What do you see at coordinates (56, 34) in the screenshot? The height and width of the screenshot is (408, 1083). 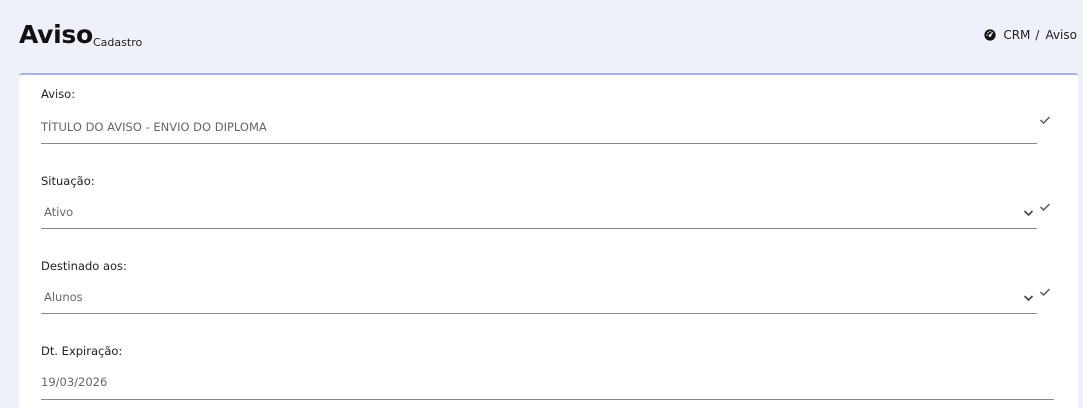 I see `page-title: Aviso` at bounding box center [56, 34].